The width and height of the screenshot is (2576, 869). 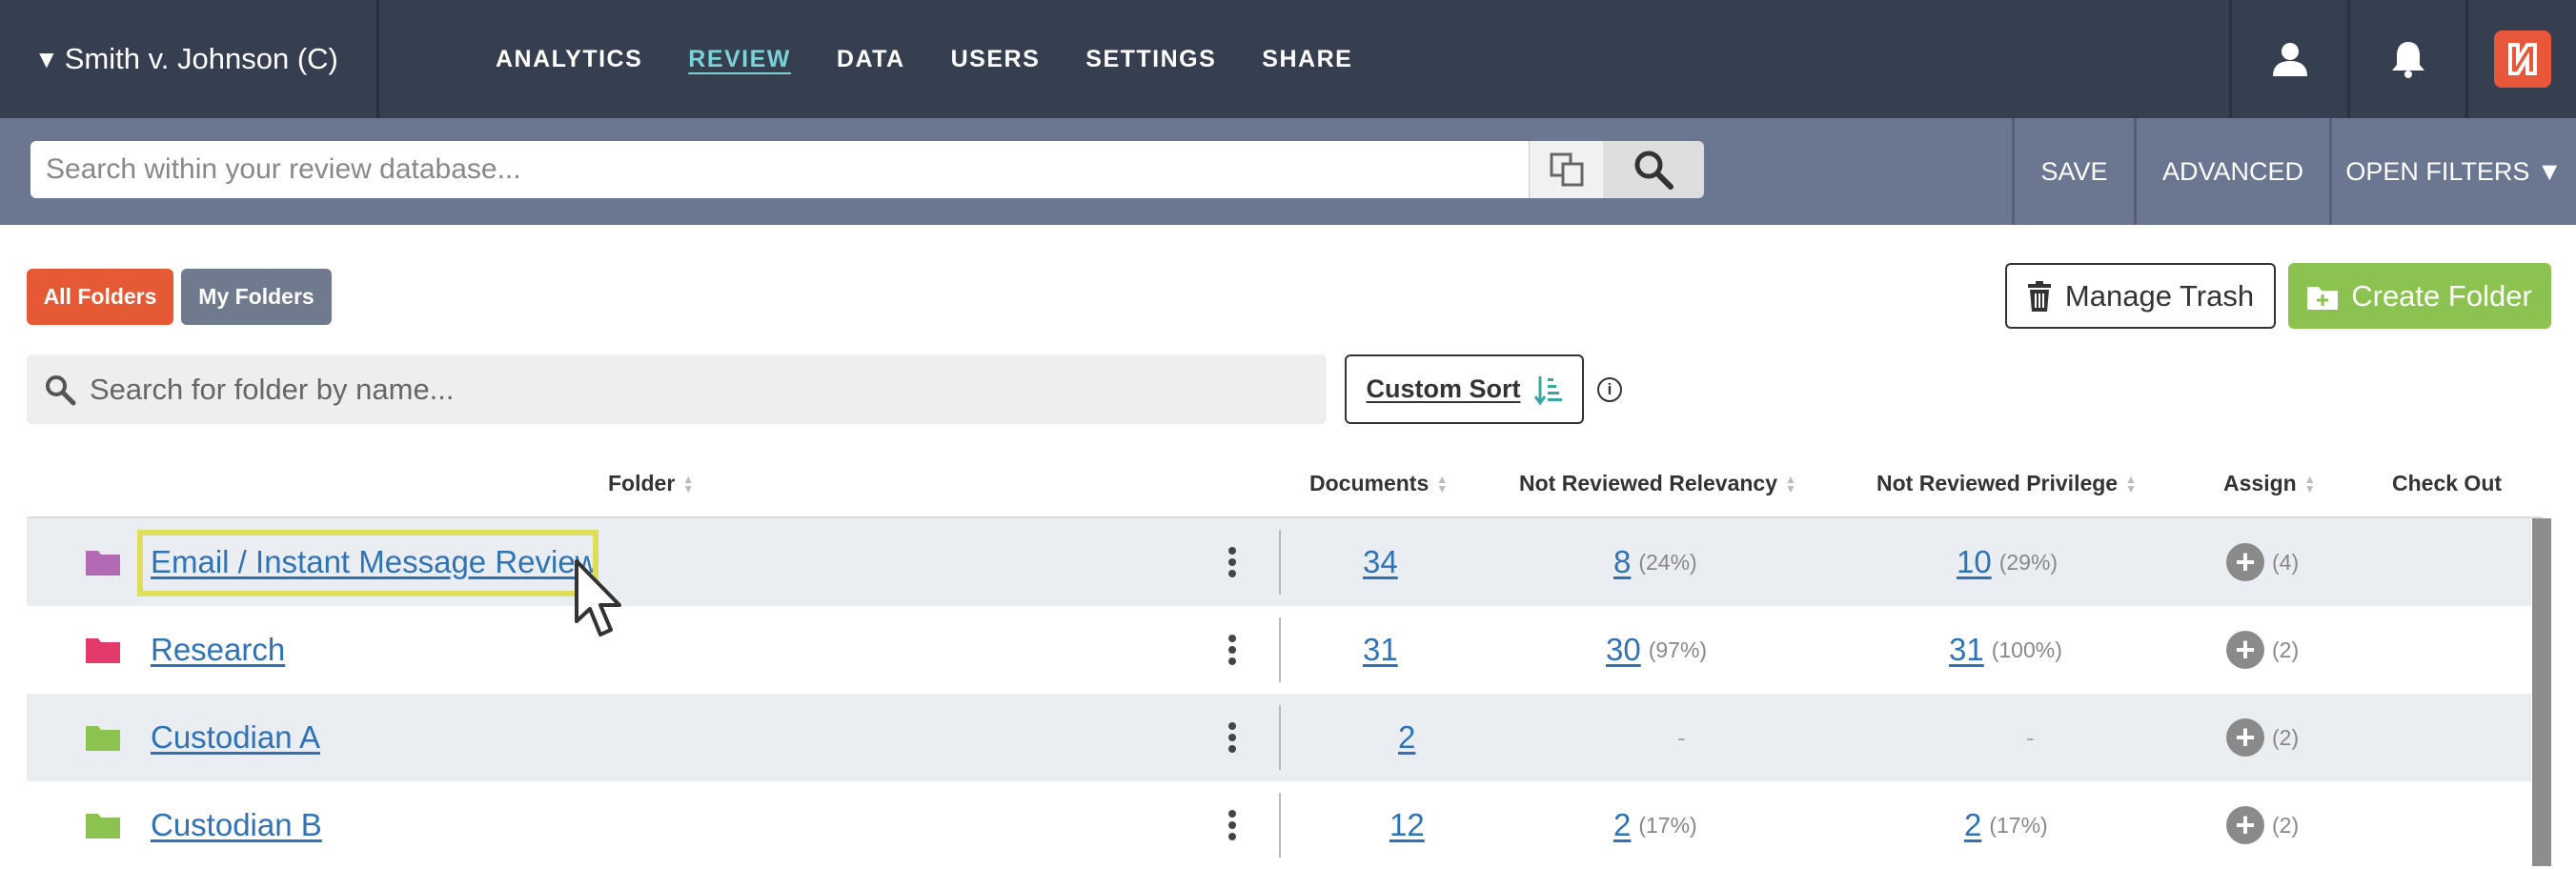 What do you see at coordinates (2231, 171) in the screenshot?
I see `advanced-search-button: ADVANCED` at bounding box center [2231, 171].